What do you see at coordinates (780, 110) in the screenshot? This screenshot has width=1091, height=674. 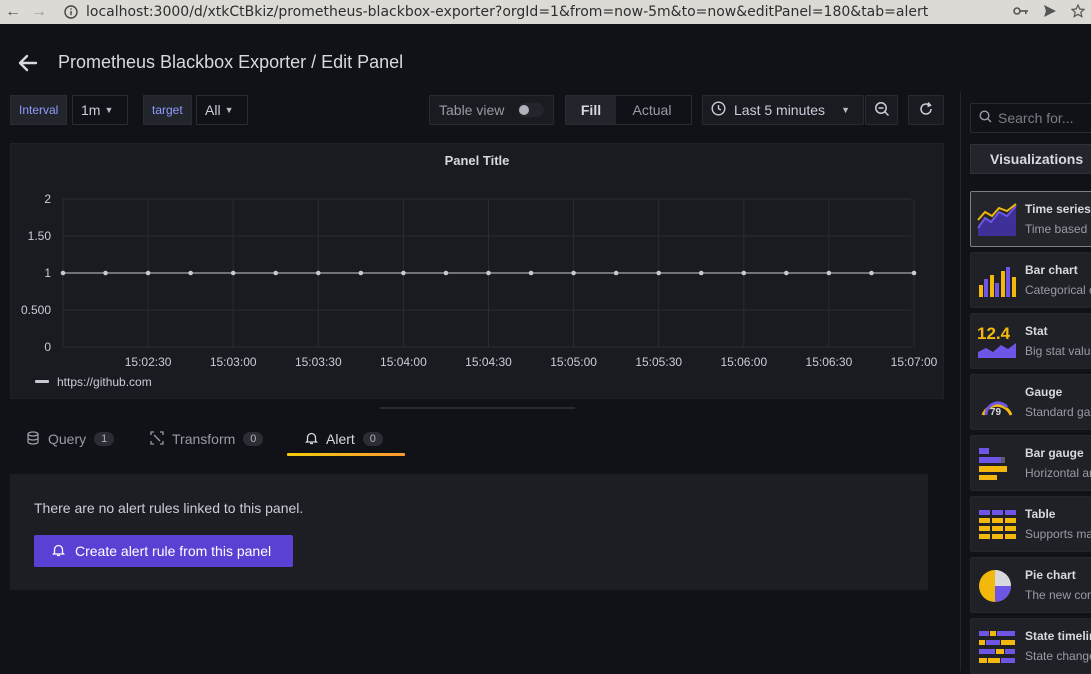 I see `time-range-label: Last 5 minutes` at bounding box center [780, 110].